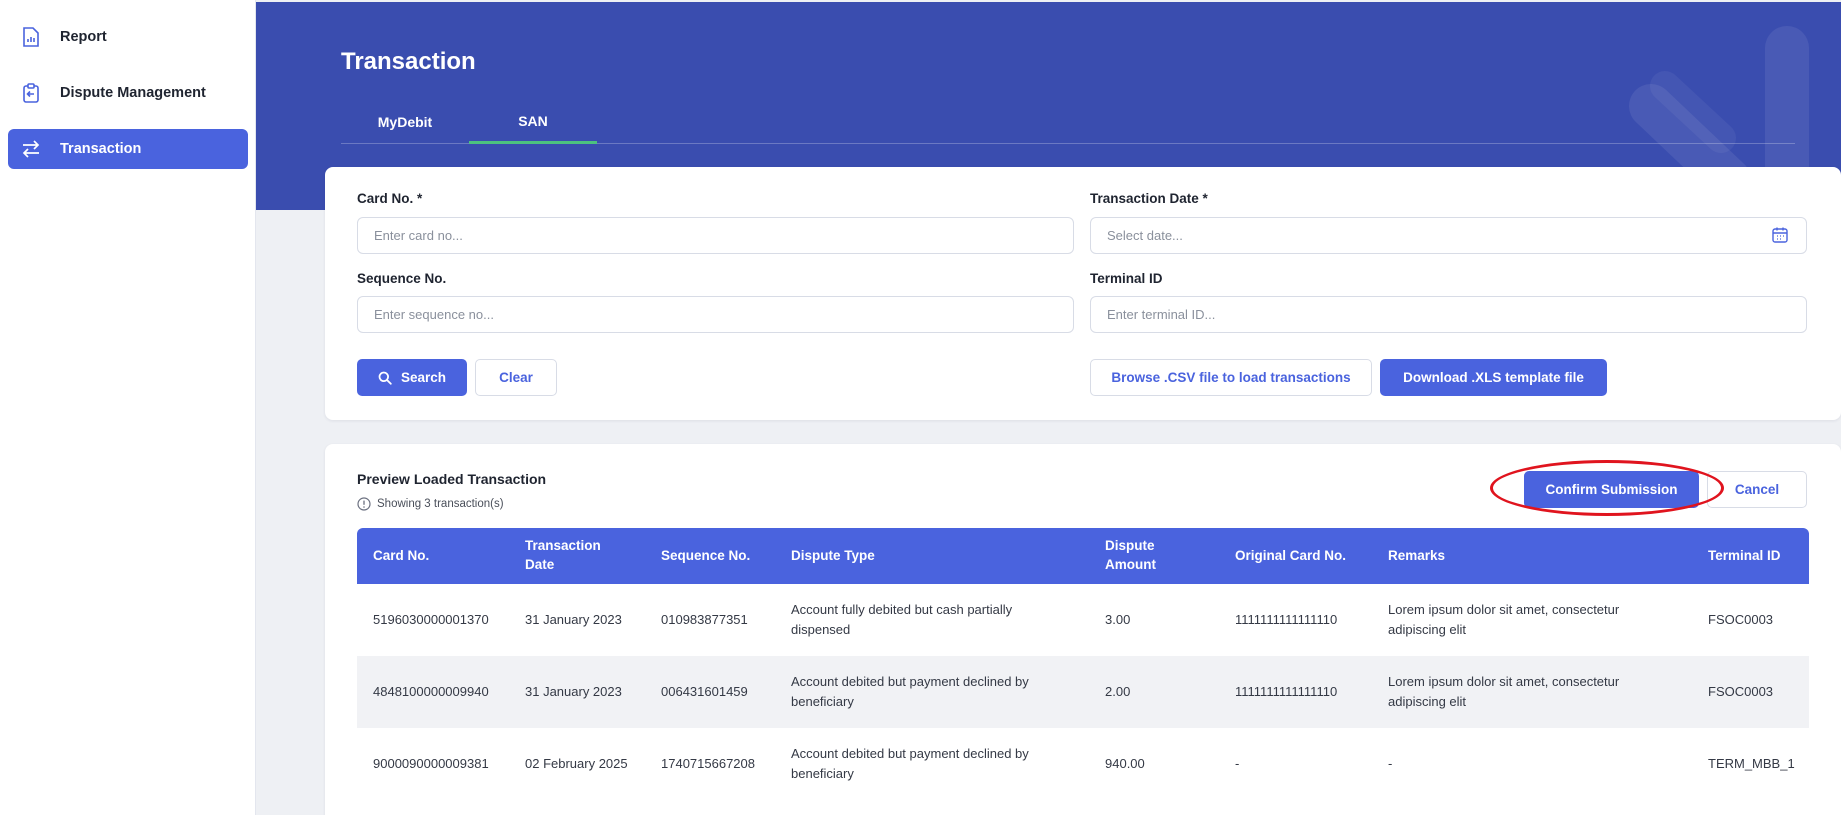  What do you see at coordinates (1611, 489) in the screenshot?
I see `confirm-submission-button: Confirm Submission` at bounding box center [1611, 489].